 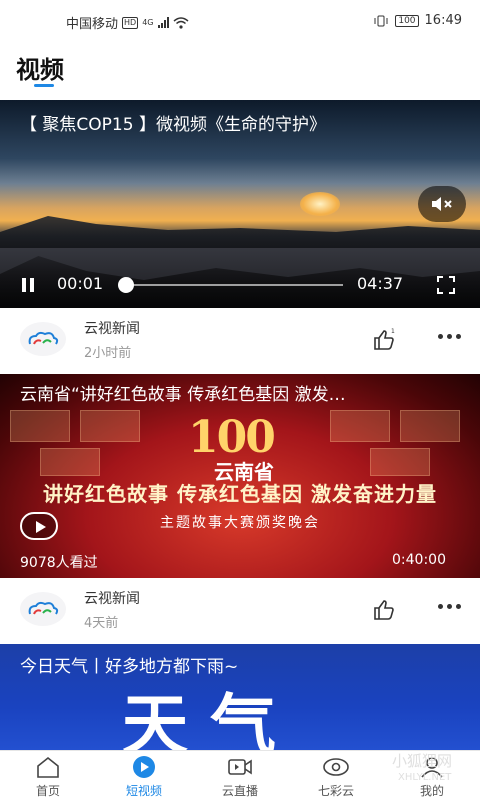 I want to click on video-duration: 04:37, so click(x=380, y=283).